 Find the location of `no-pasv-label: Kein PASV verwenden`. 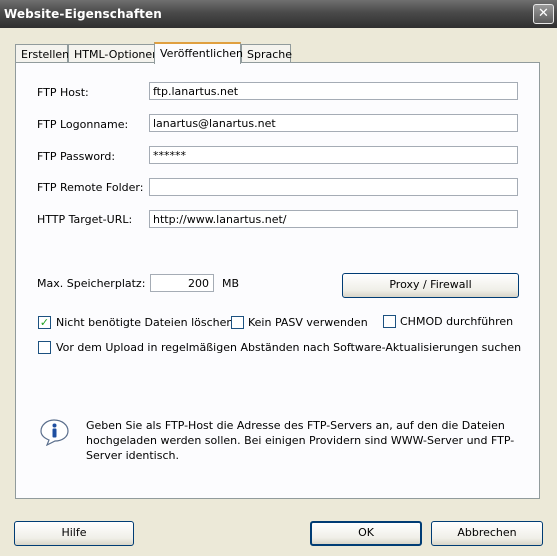

no-pasv-label: Kein PASV verwenden is located at coordinates (308, 322).